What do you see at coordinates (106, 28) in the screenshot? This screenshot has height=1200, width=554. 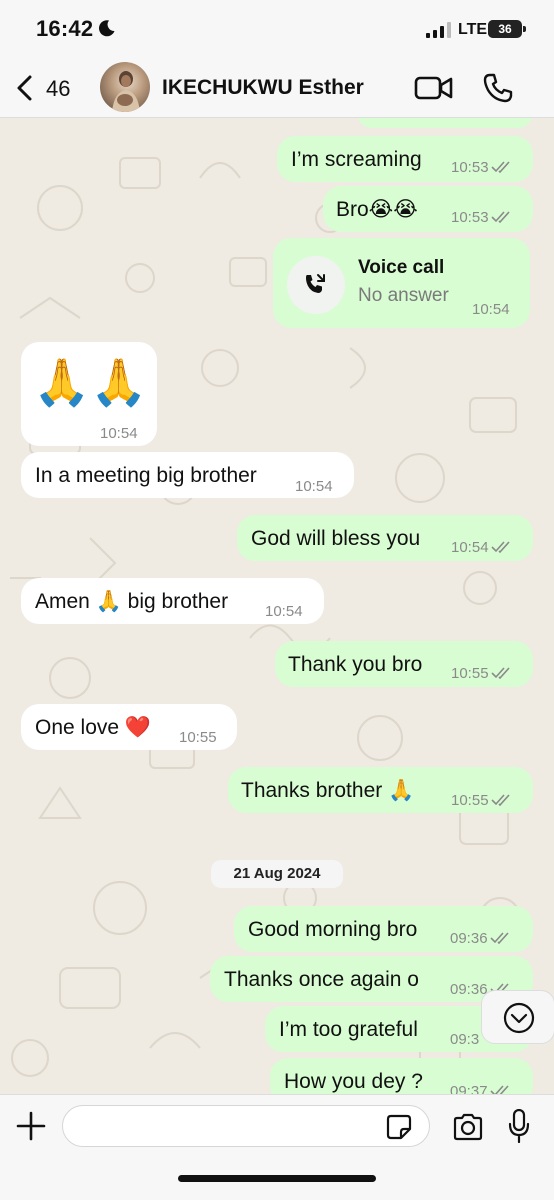 I see `moon-icon` at bounding box center [106, 28].